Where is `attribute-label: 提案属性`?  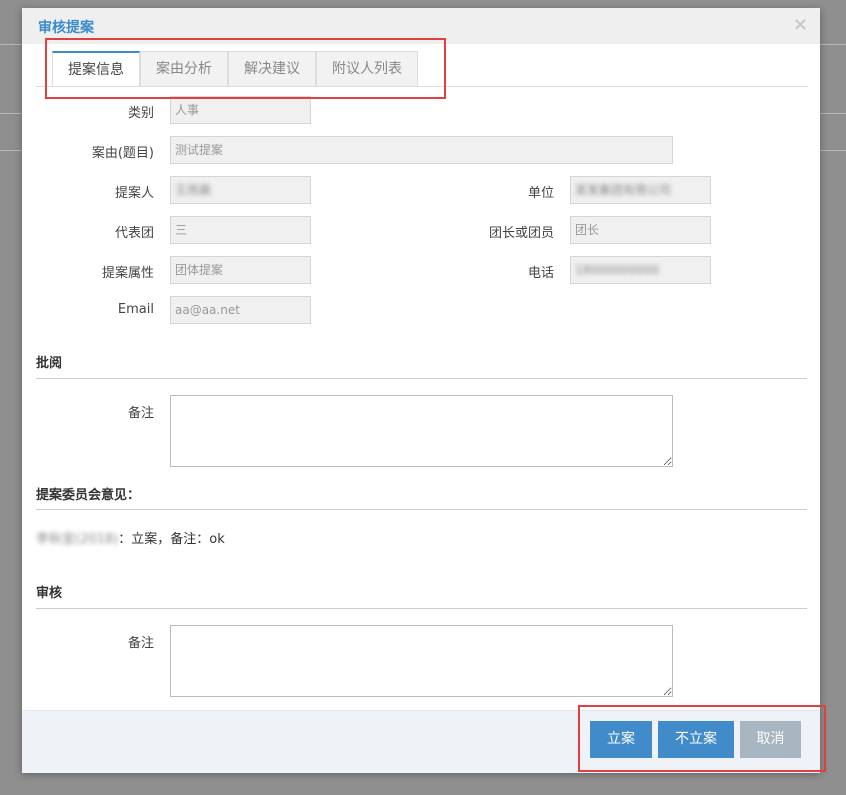 attribute-label: 提案属性 is located at coordinates (127, 273).